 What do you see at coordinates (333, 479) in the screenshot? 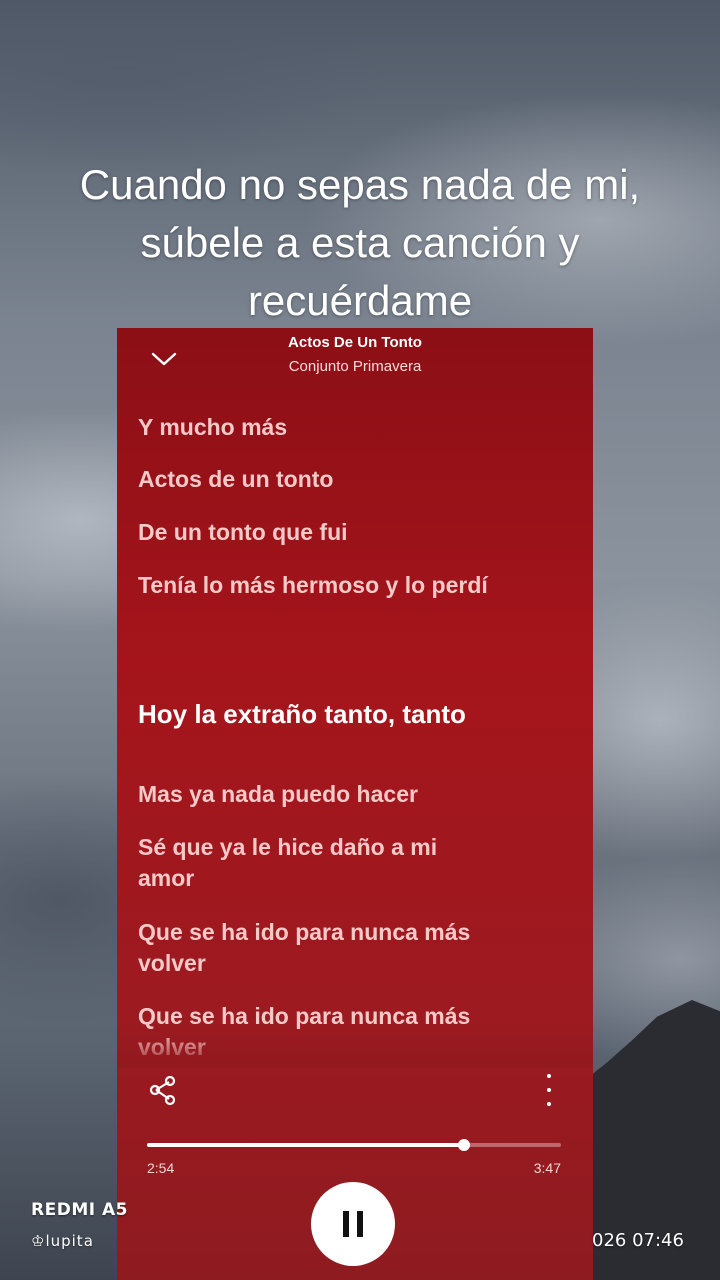
I see `lyric-line: Actos de un tonto` at bounding box center [333, 479].